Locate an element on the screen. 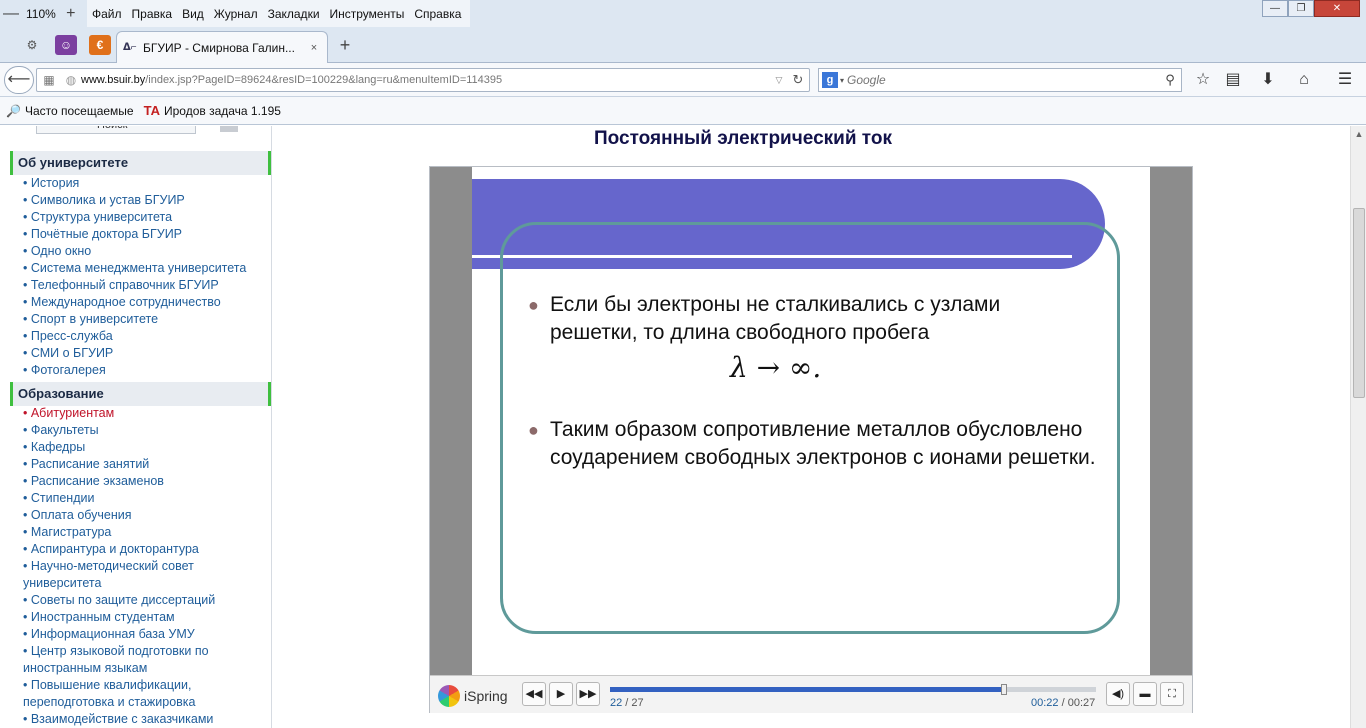 The width and height of the screenshot is (1366, 728). search-engine-selector: g ▾ is located at coordinates (833, 80).